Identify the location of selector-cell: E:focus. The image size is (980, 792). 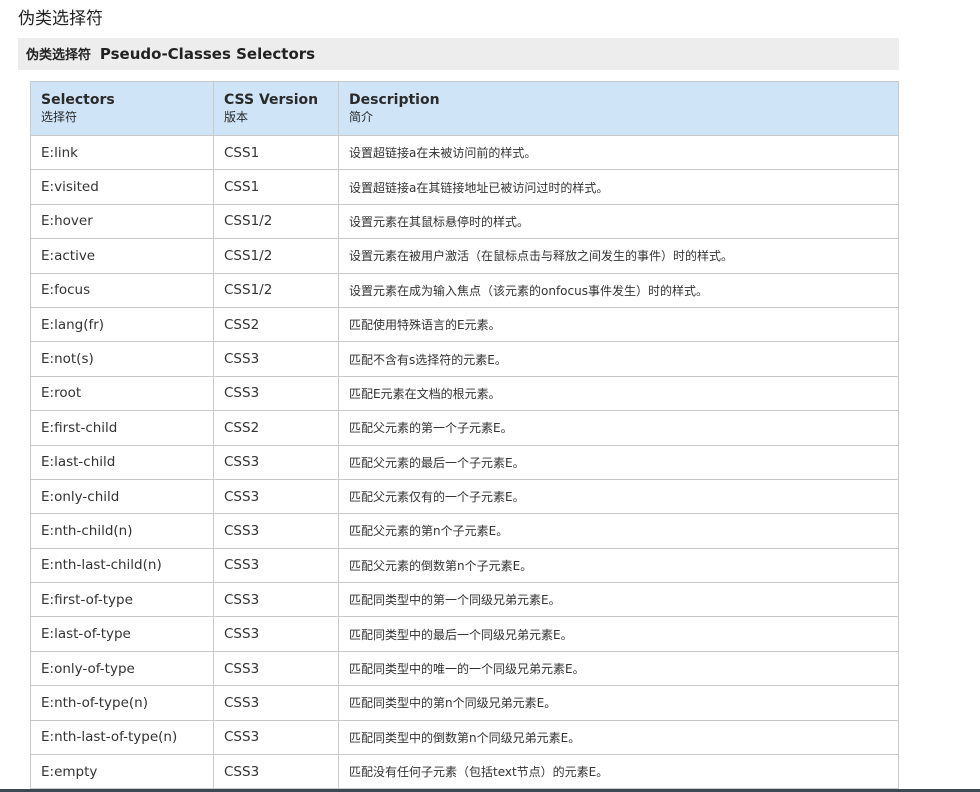
(122, 290).